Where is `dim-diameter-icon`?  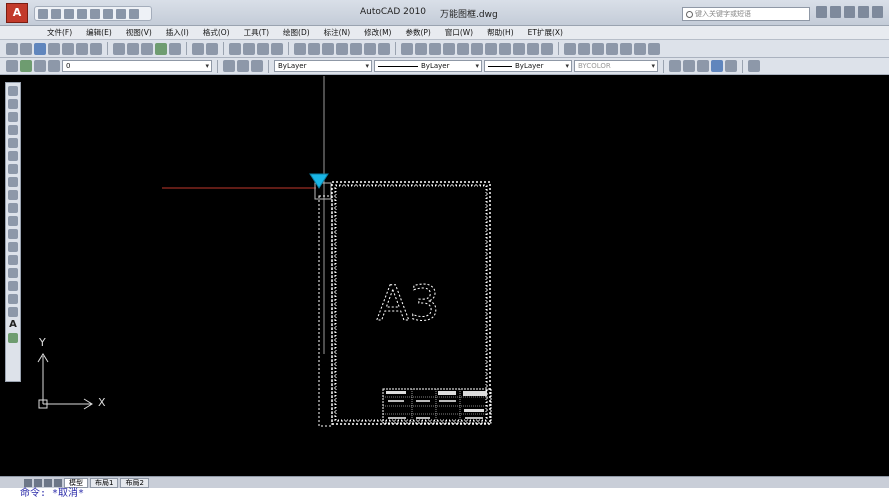 dim-diameter-icon is located at coordinates (491, 48).